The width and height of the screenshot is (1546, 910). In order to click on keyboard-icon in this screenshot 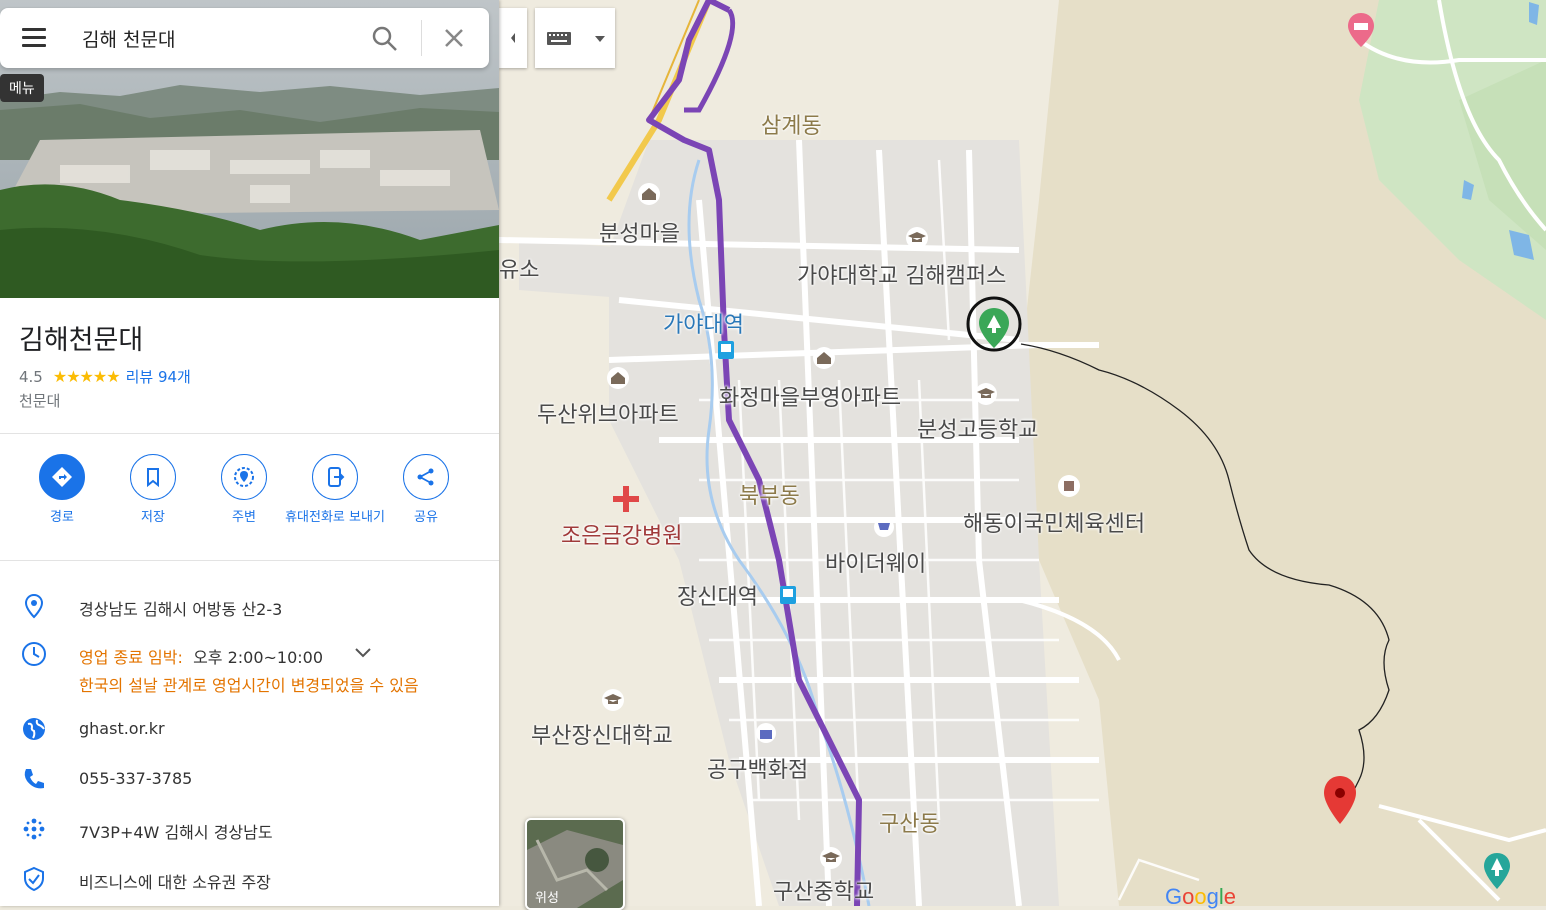, I will do `click(576, 38)`.